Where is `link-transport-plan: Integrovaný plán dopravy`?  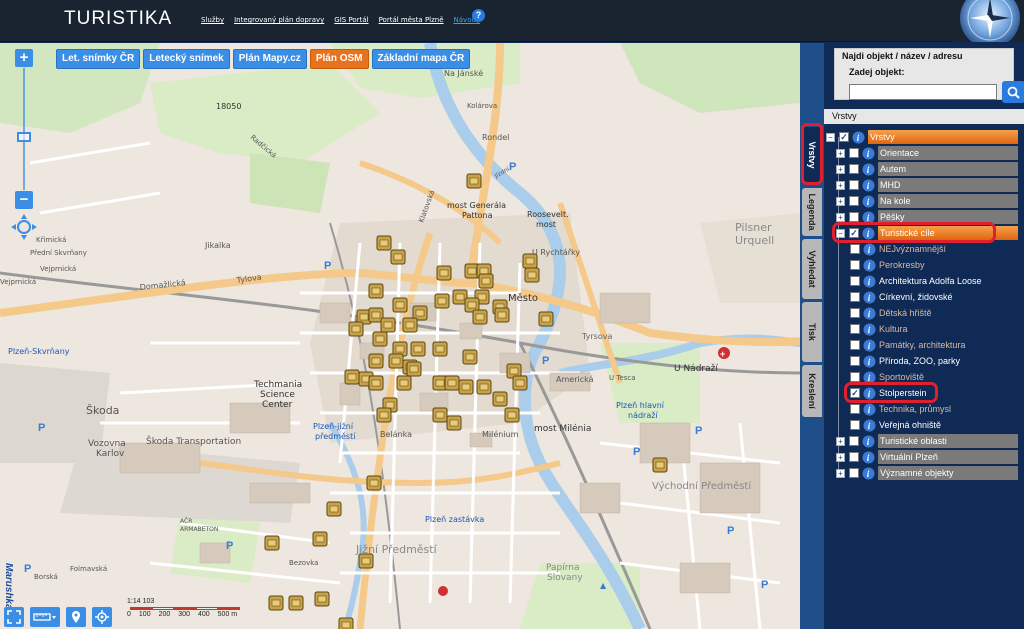 link-transport-plan: Integrovaný plán dopravy is located at coordinates (279, 20).